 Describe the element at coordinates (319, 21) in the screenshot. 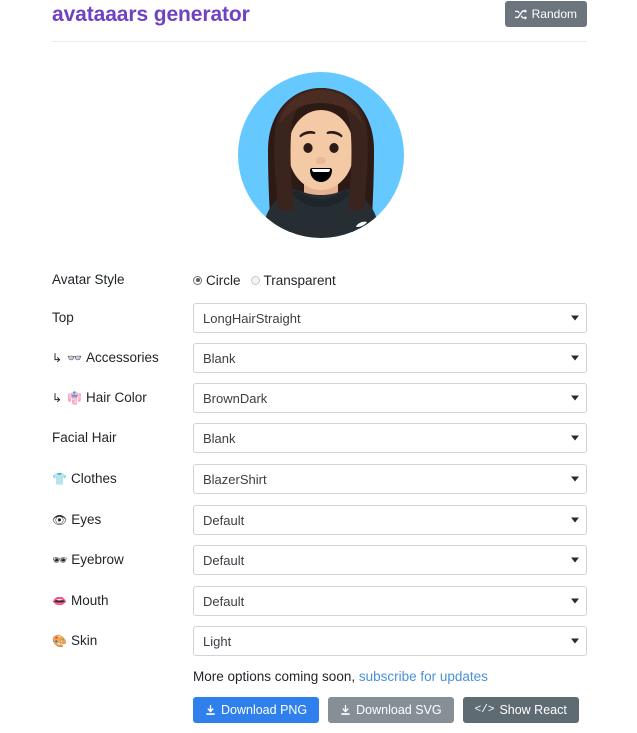

I see `page-header: avataaars generator Random` at that location.